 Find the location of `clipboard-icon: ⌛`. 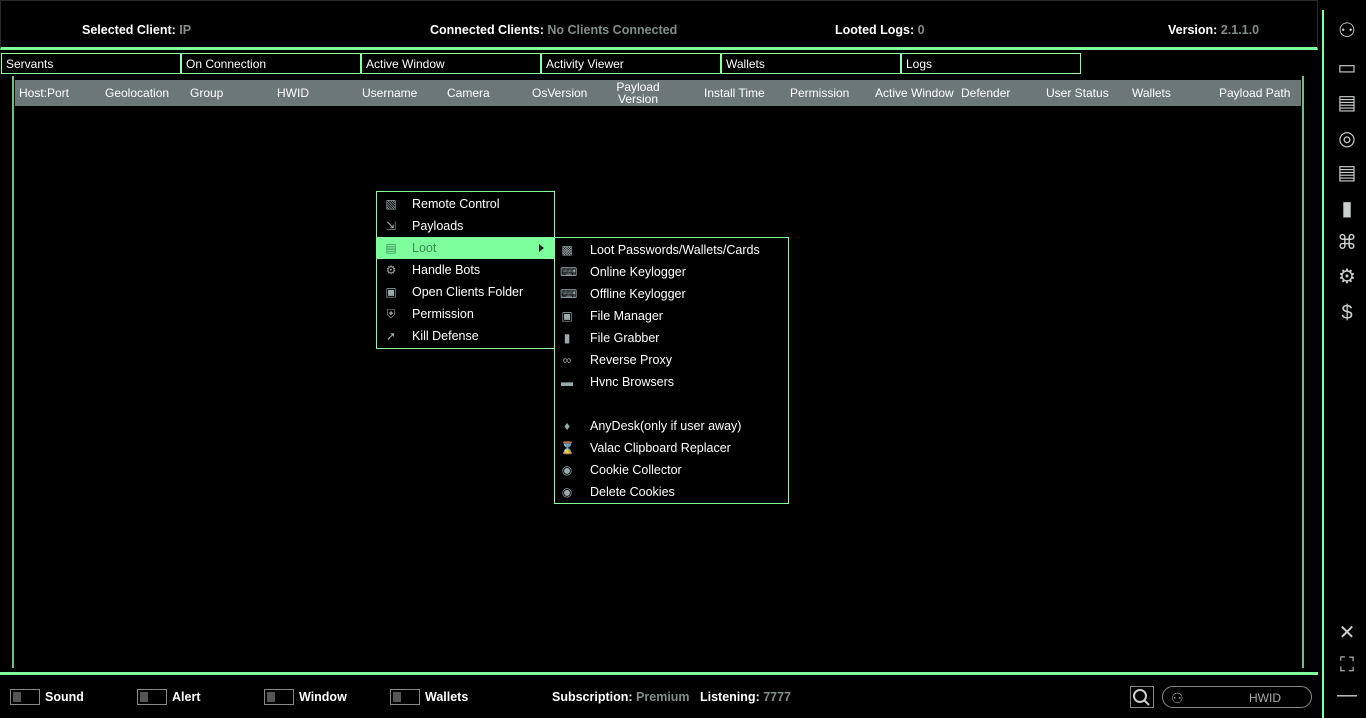

clipboard-icon: ⌛ is located at coordinates (567, 448).